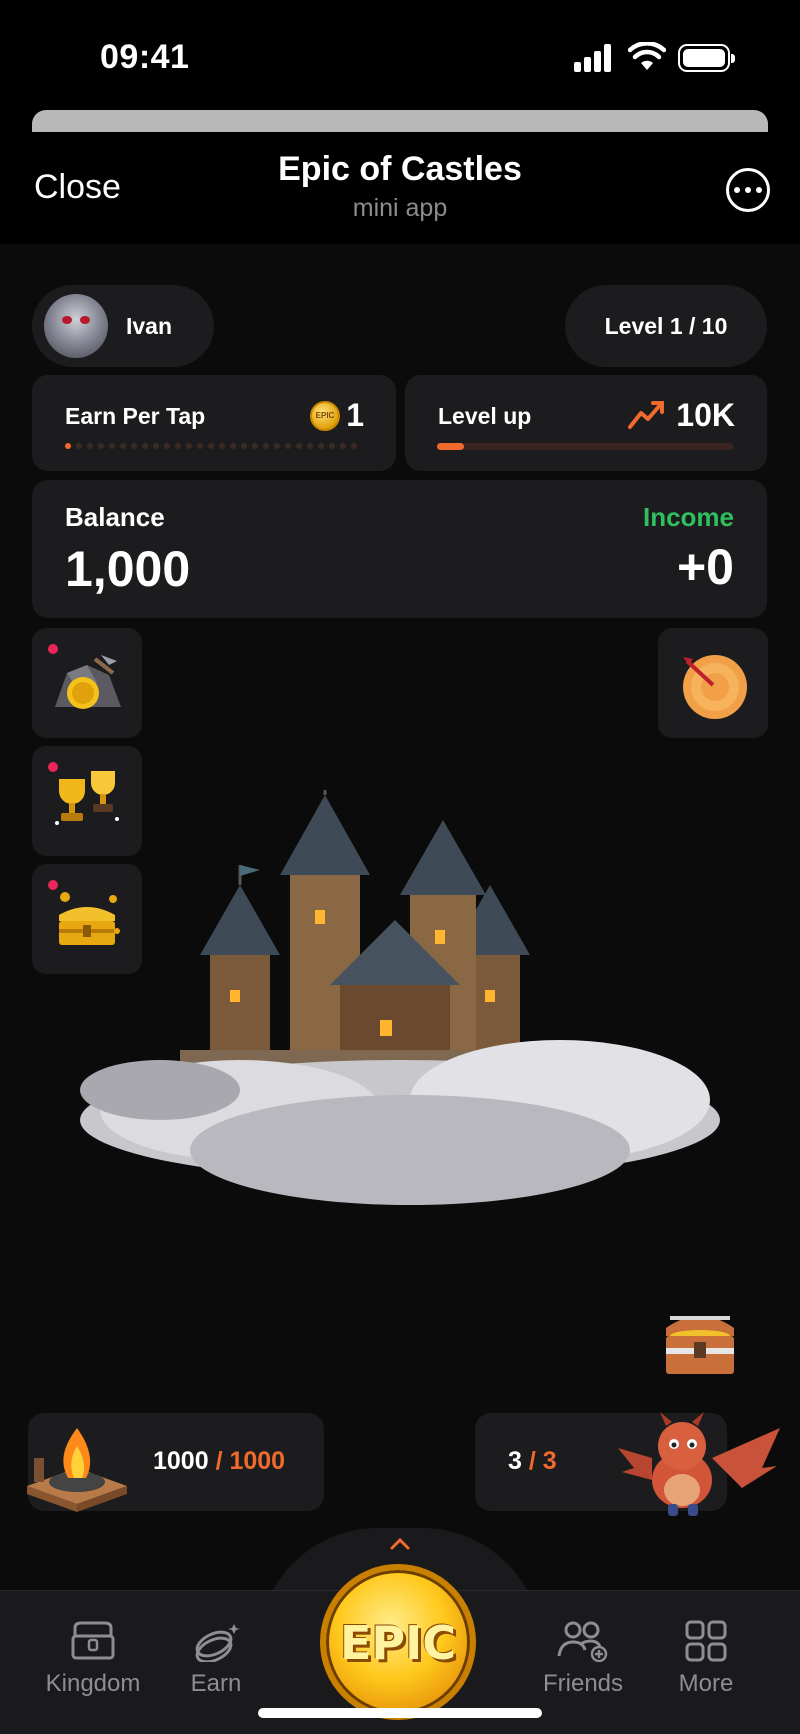 The image size is (800, 1734). I want to click on battery-icon, so click(706, 58).